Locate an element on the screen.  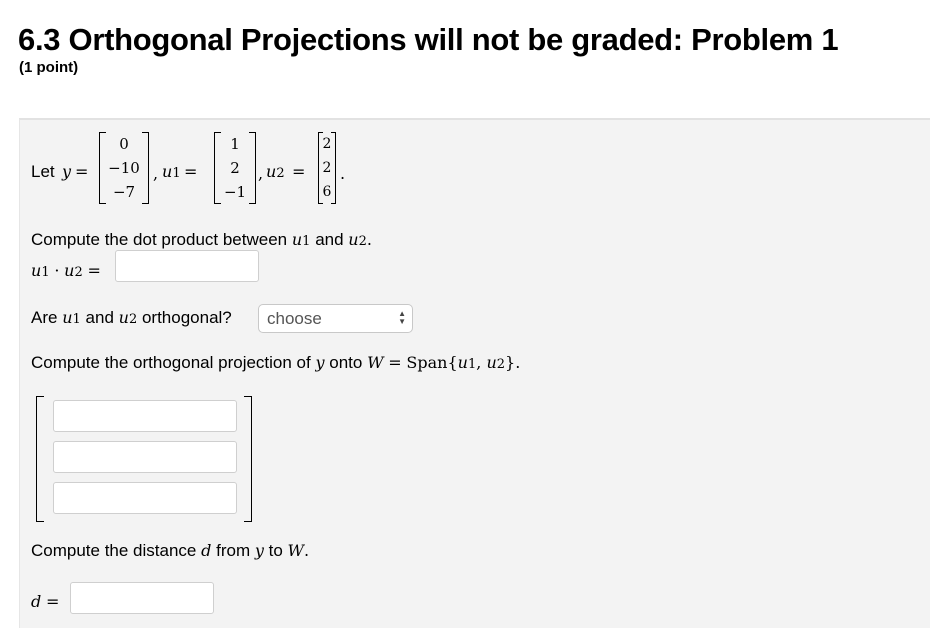
select-value: choose is located at coordinates (294, 318).